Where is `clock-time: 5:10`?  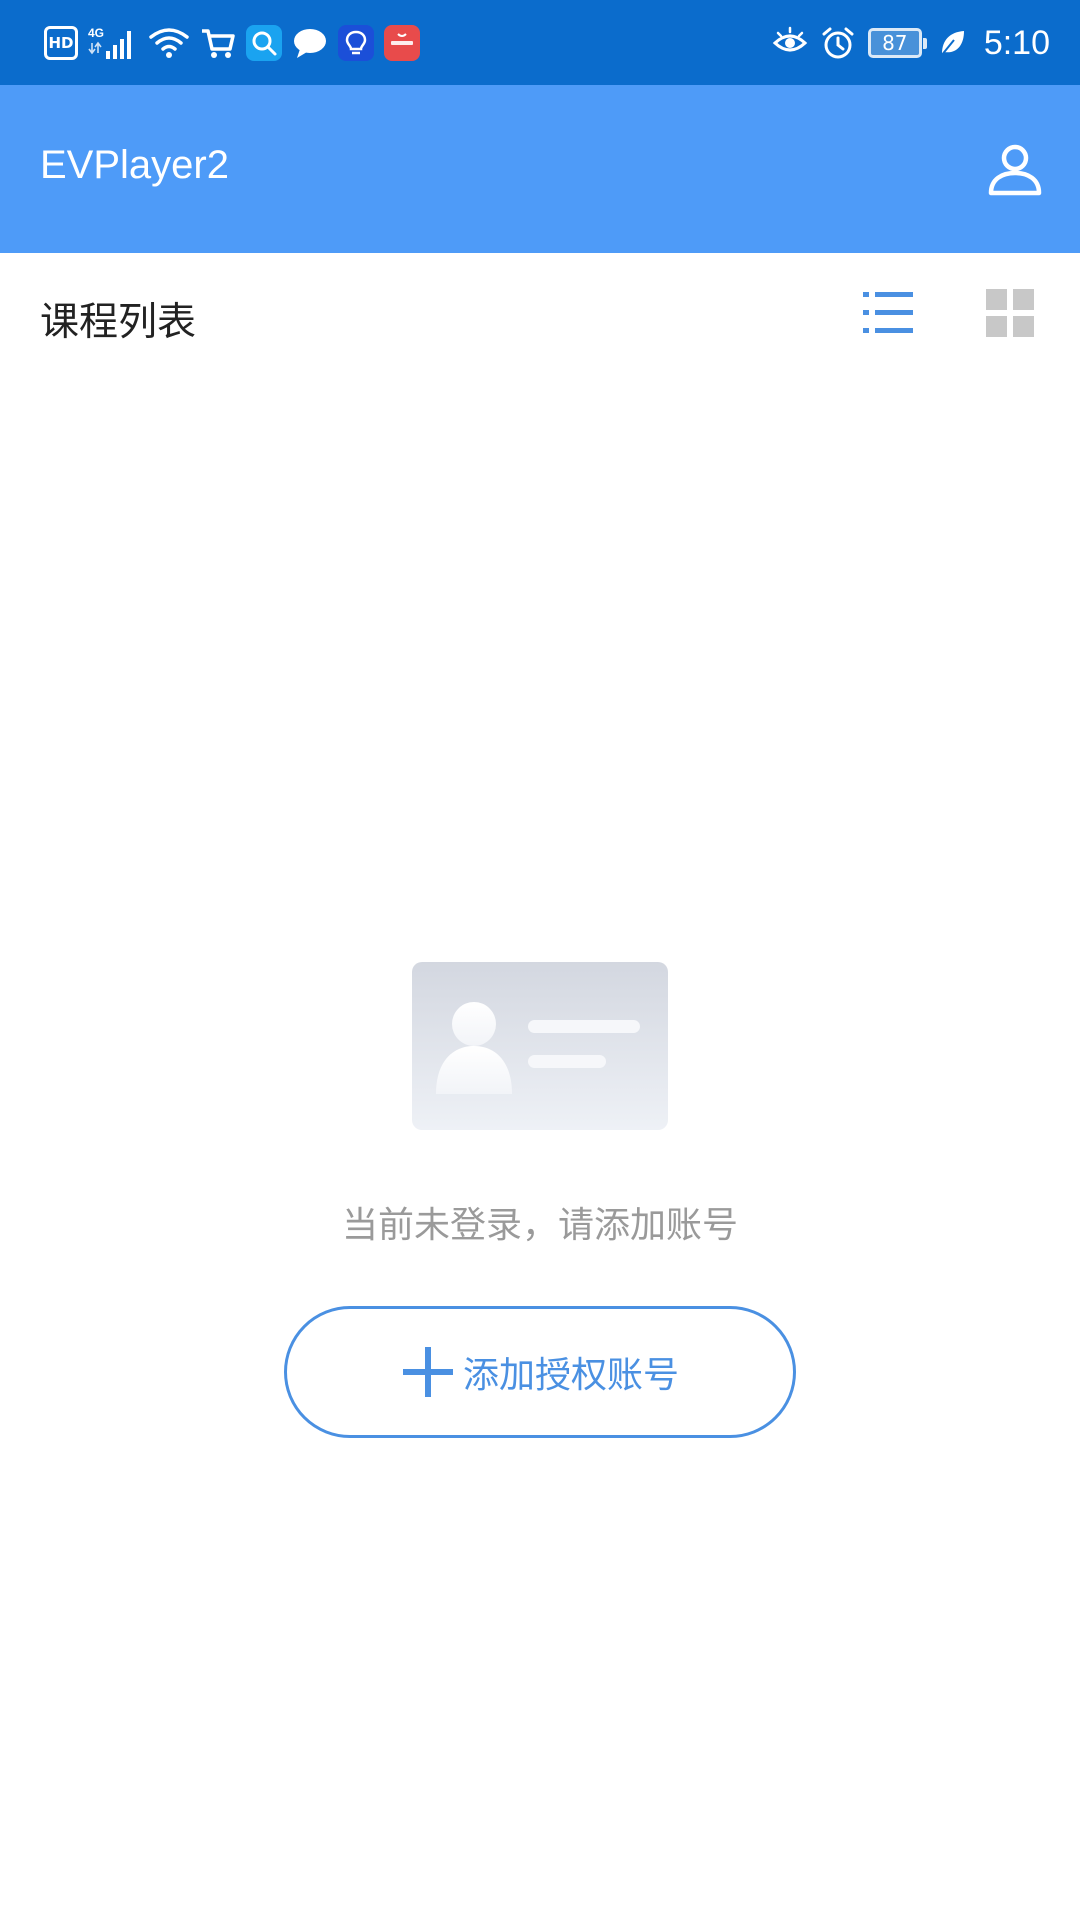
clock-time: 5:10 is located at coordinates (1016, 42).